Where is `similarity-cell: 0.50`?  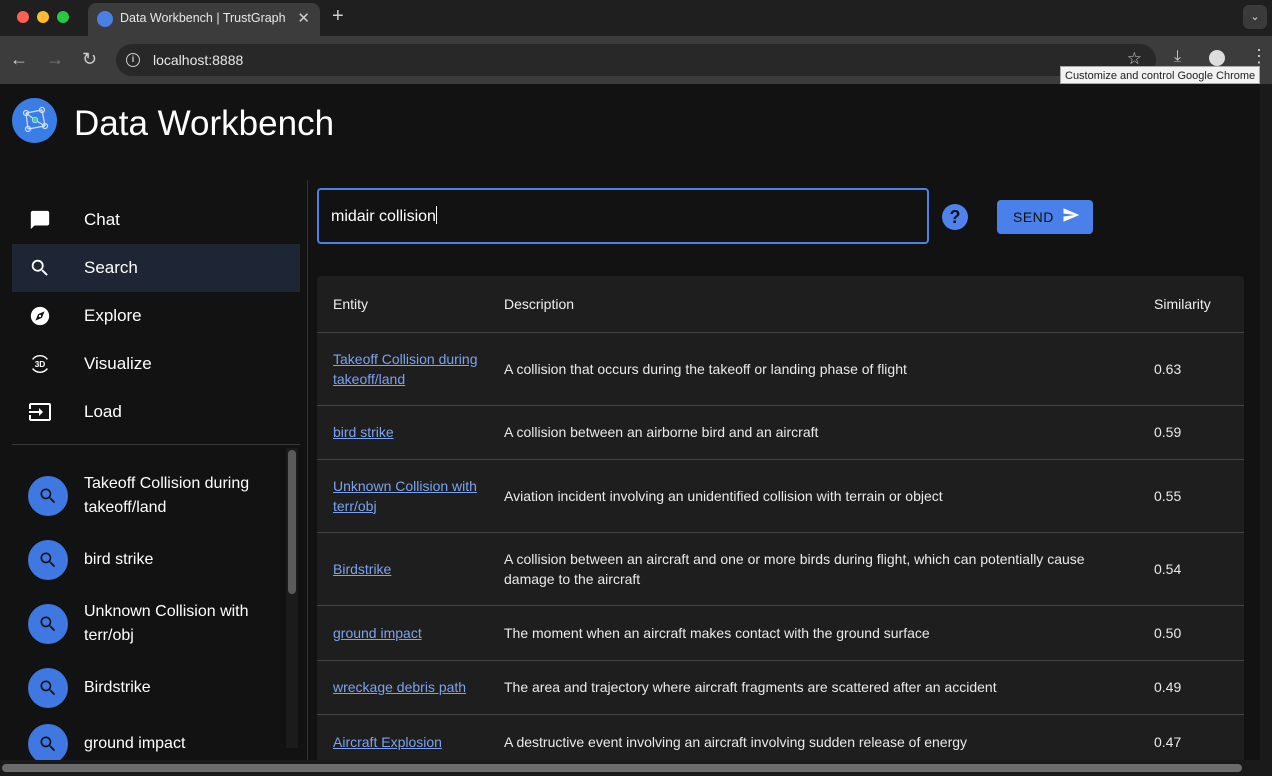 similarity-cell: 0.50 is located at coordinates (1199, 633).